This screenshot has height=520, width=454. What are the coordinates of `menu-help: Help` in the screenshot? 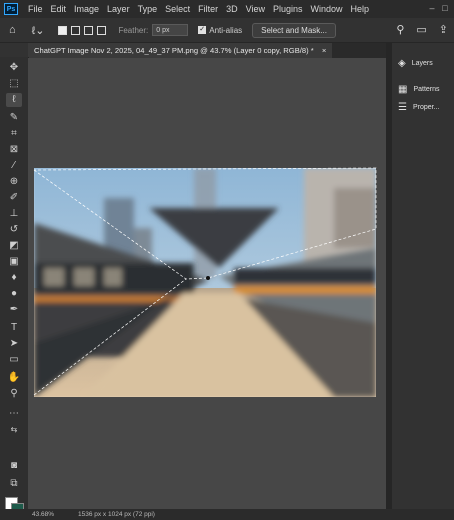 It's located at (360, 9).